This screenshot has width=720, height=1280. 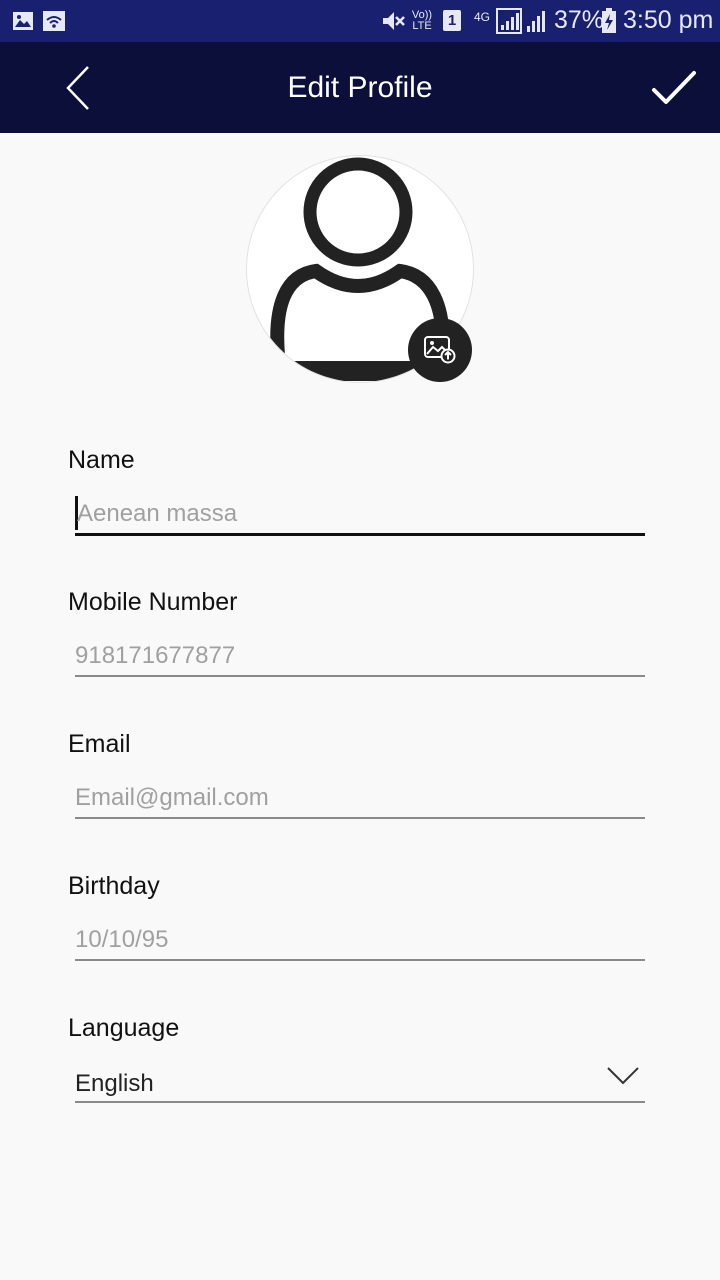 I want to click on change-photo-button, so click(x=440, y=350).